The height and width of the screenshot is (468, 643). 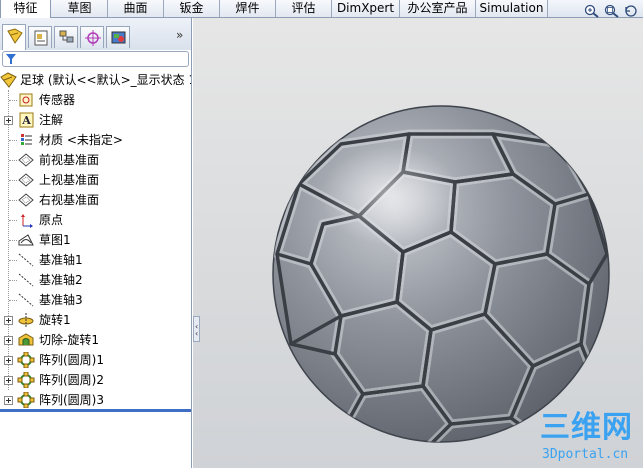 I want to click on origin-icon, so click(x=27, y=221).